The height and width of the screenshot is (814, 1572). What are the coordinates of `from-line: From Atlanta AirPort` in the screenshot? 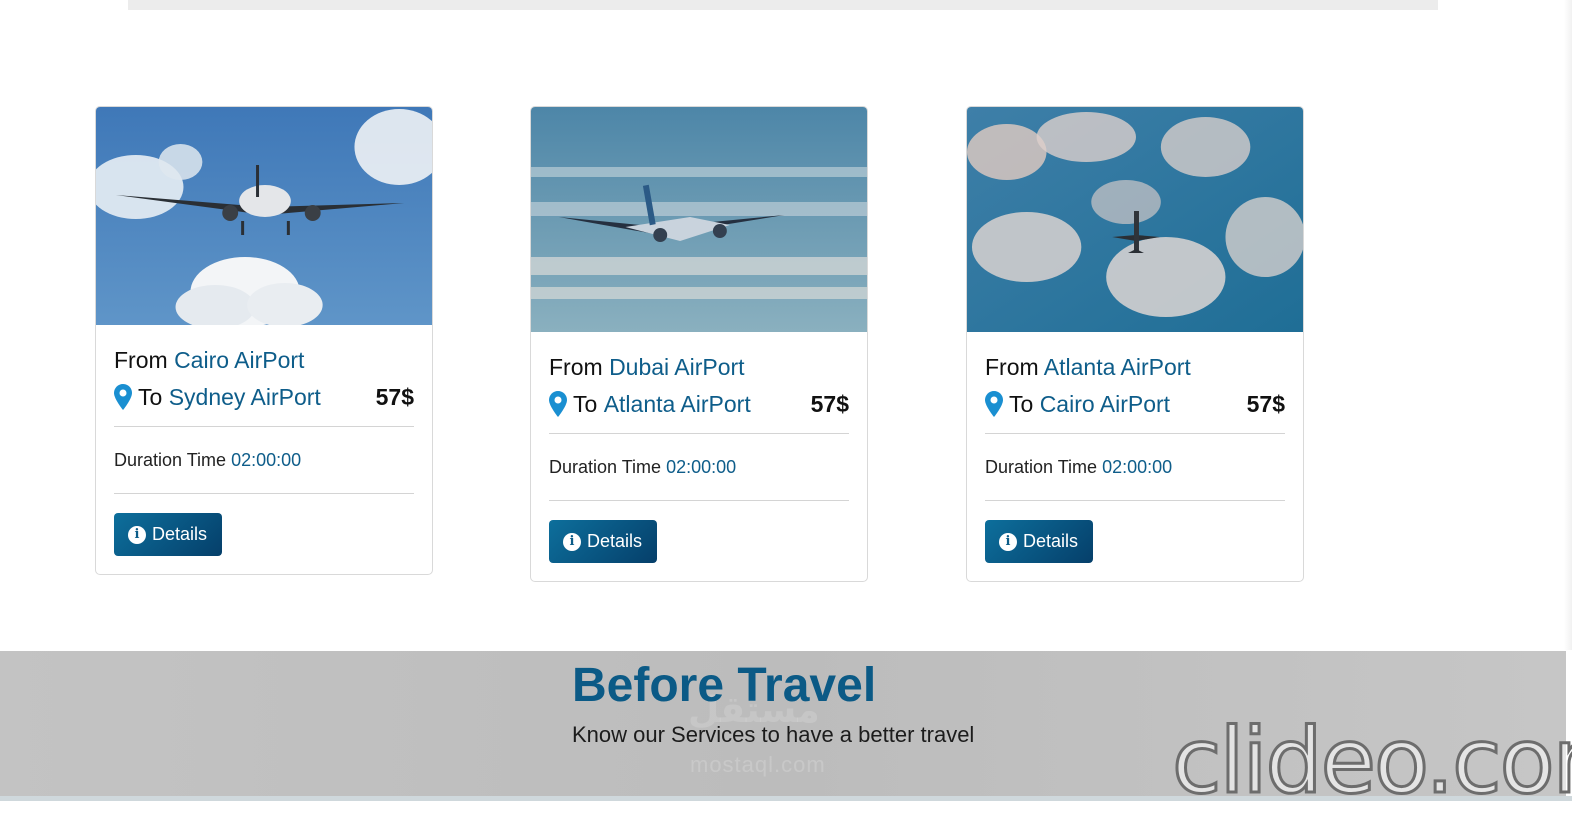 It's located at (1135, 367).